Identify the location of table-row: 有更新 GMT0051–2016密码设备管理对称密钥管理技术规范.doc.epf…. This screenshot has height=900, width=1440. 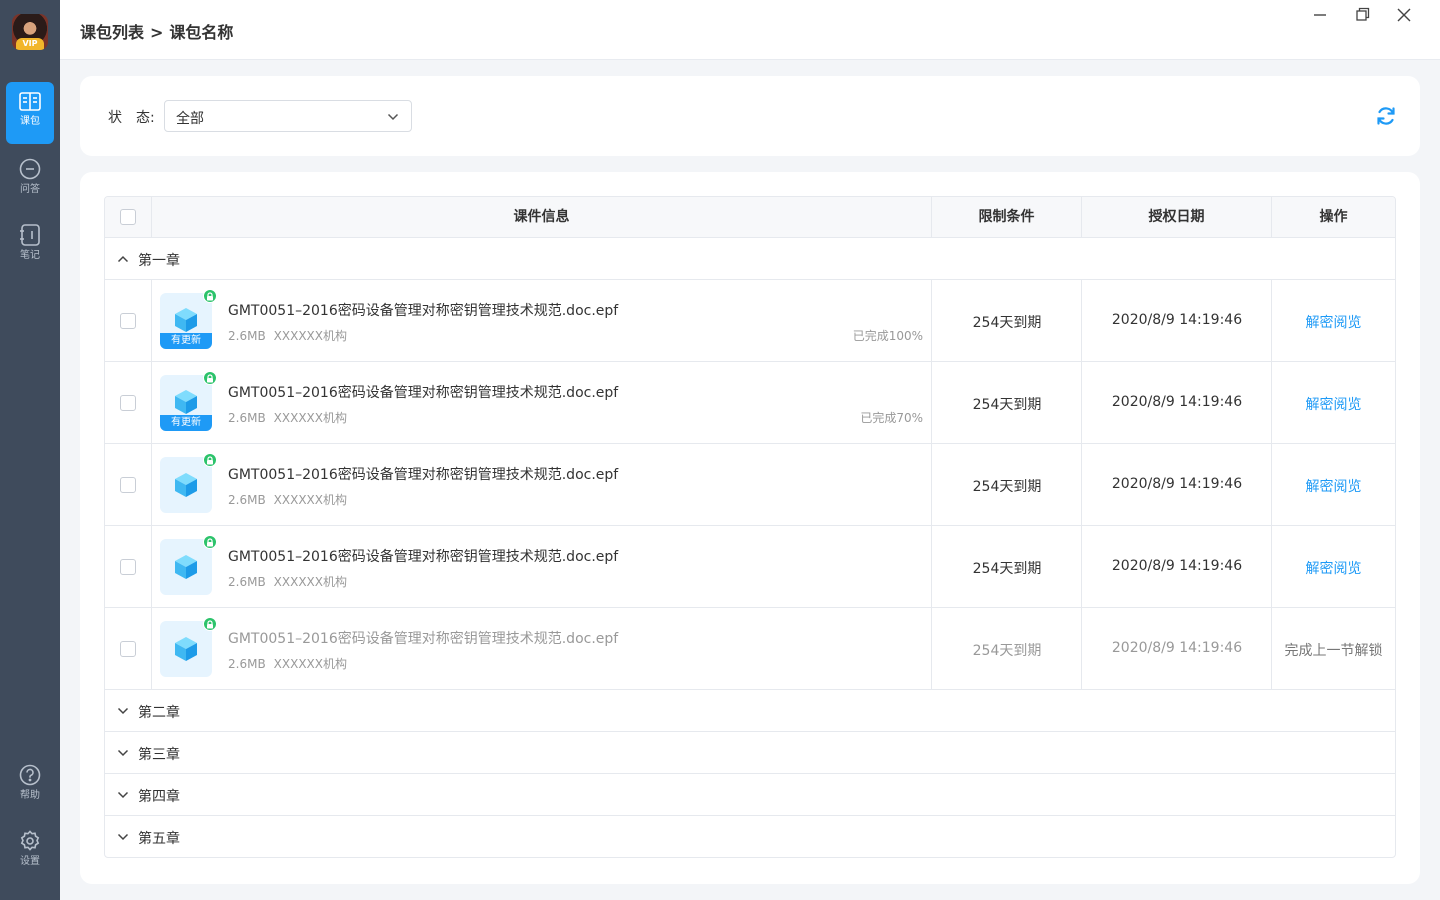
(750, 403).